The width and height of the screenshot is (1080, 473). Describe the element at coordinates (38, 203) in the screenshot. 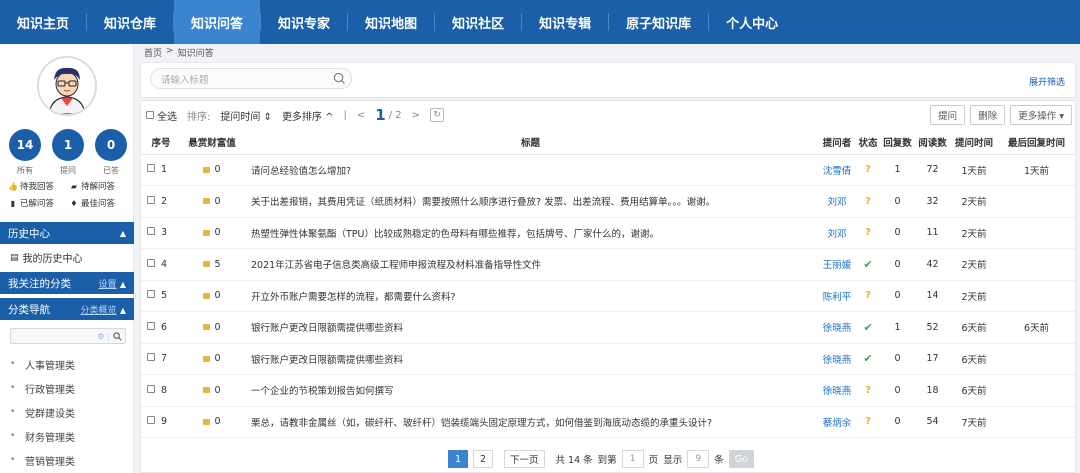

I see `quick-link-solved: ▮ 已解问答` at that location.